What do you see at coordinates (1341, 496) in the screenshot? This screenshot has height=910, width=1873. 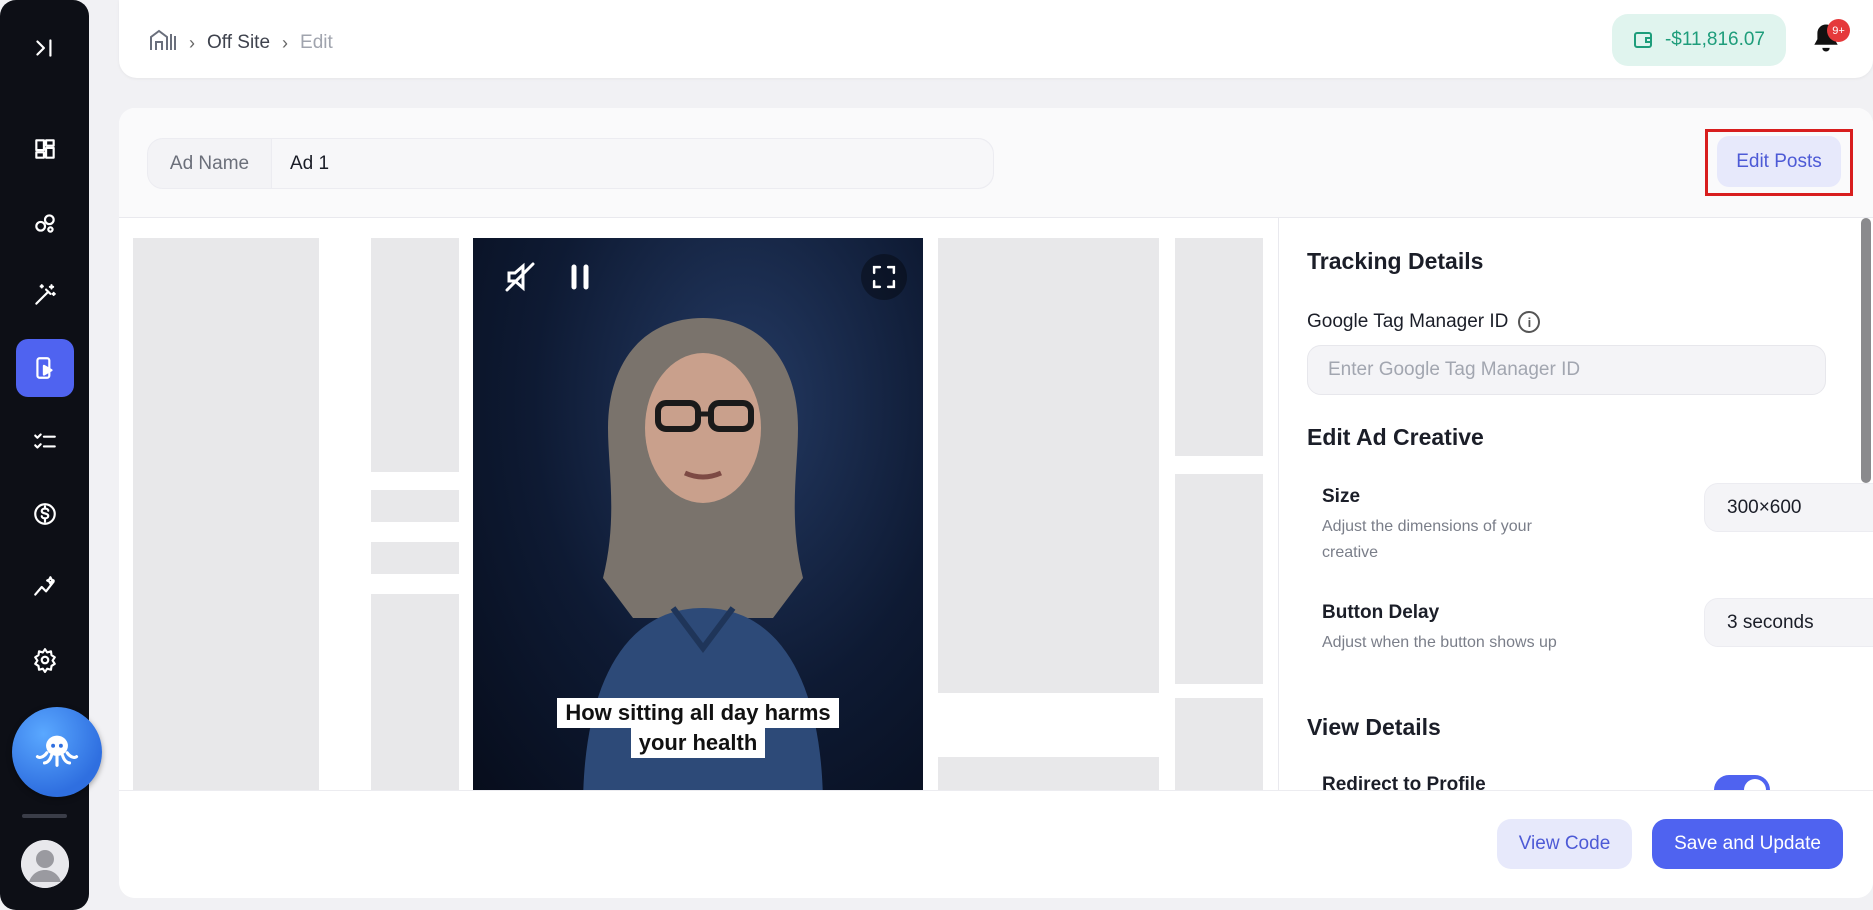 I see `size-title: Size` at bounding box center [1341, 496].